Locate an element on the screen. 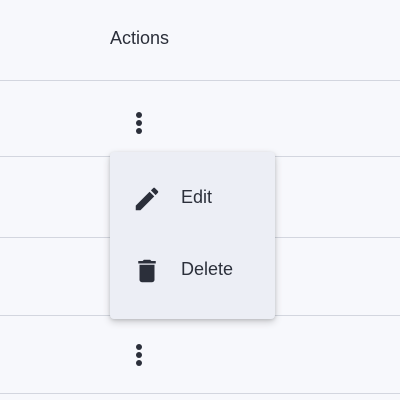  menu-item-delete: Delete is located at coordinates (192, 271).